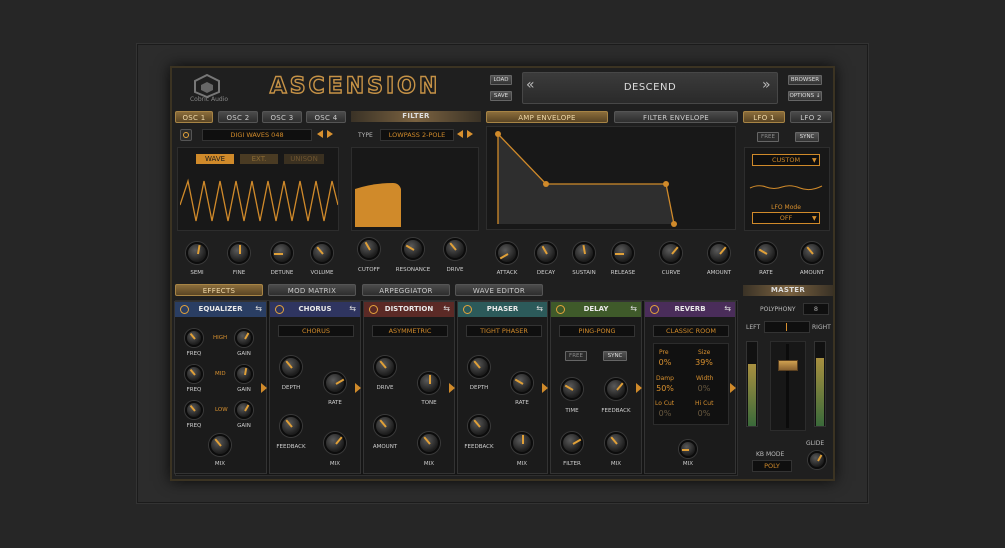 The image size is (1005, 548). What do you see at coordinates (504, 331) in the screenshot?
I see `phaser-preset: TIGHT PHASER` at bounding box center [504, 331].